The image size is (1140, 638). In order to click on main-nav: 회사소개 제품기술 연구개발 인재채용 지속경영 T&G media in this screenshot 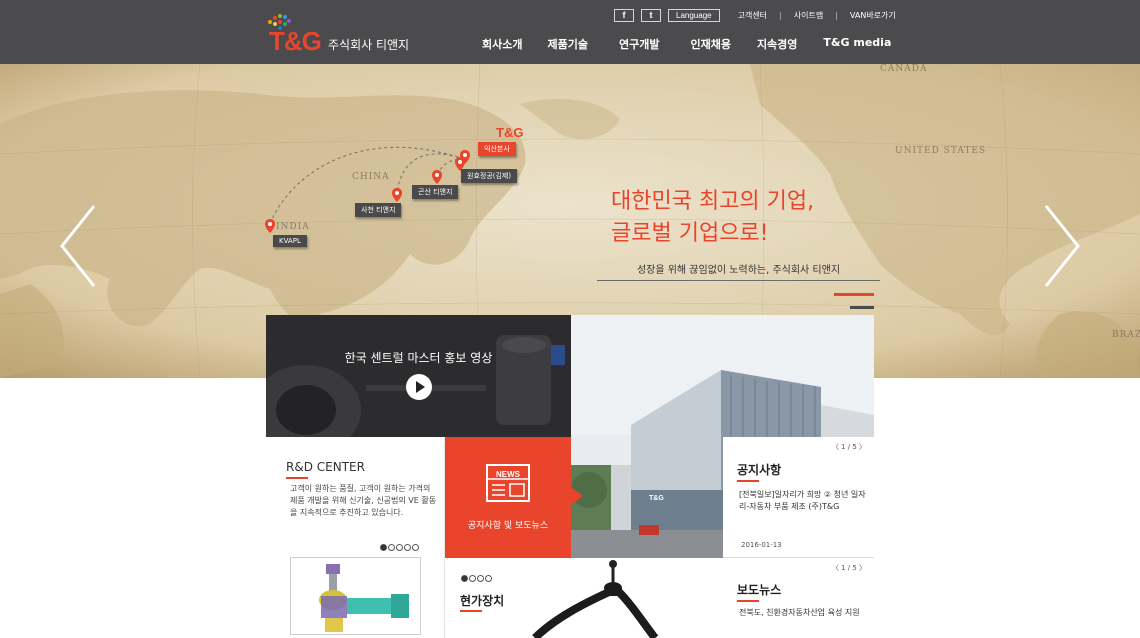, I will do `click(686, 44)`.